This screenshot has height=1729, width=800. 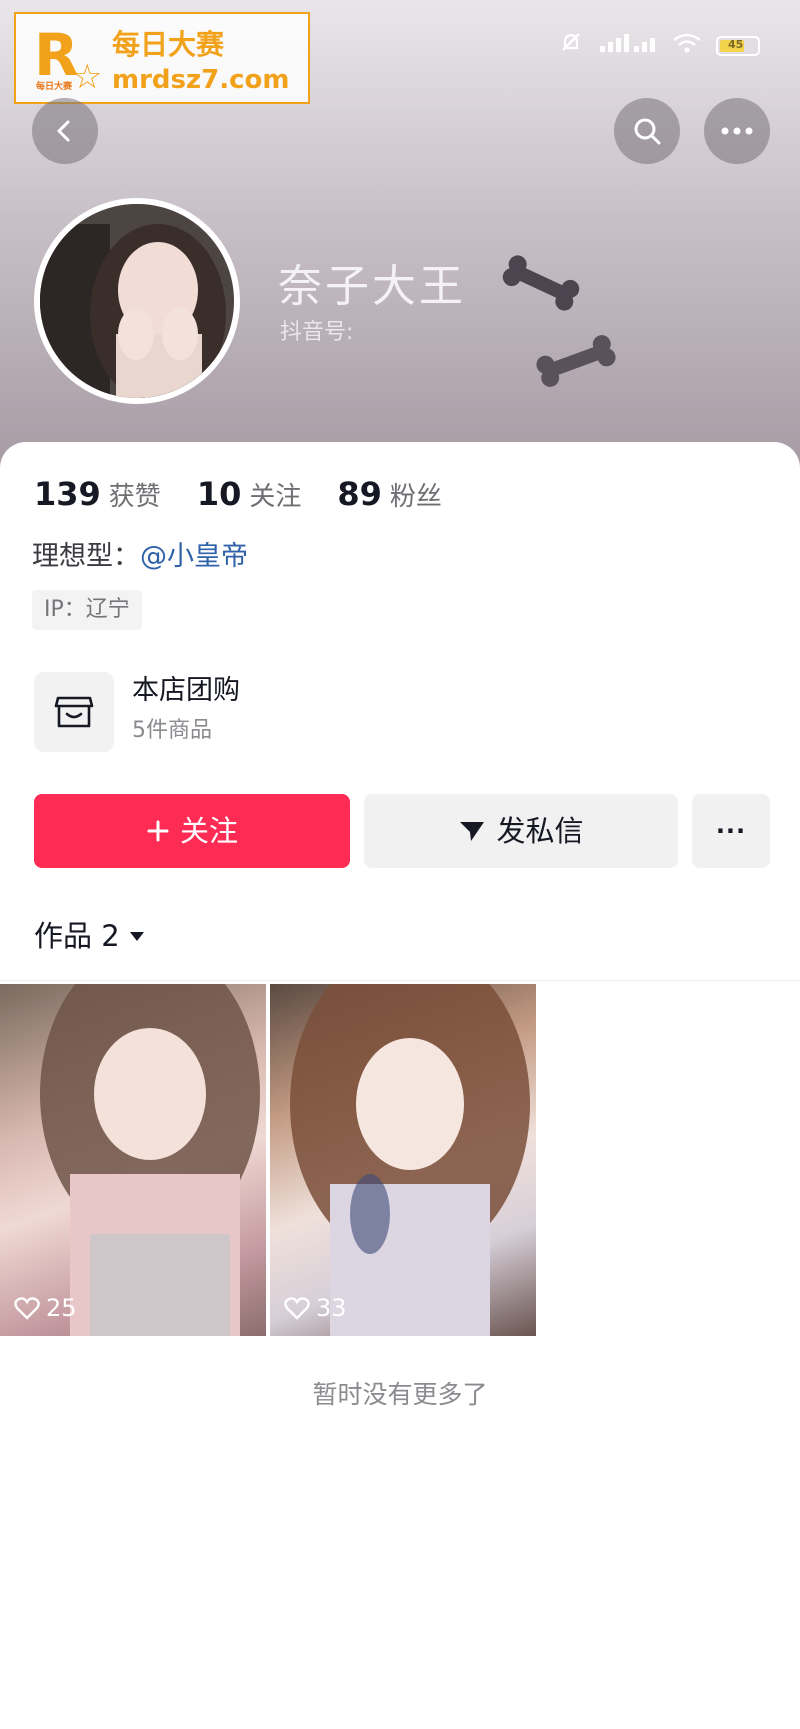 What do you see at coordinates (275, 497) in the screenshot?
I see `stat-label: 关注` at bounding box center [275, 497].